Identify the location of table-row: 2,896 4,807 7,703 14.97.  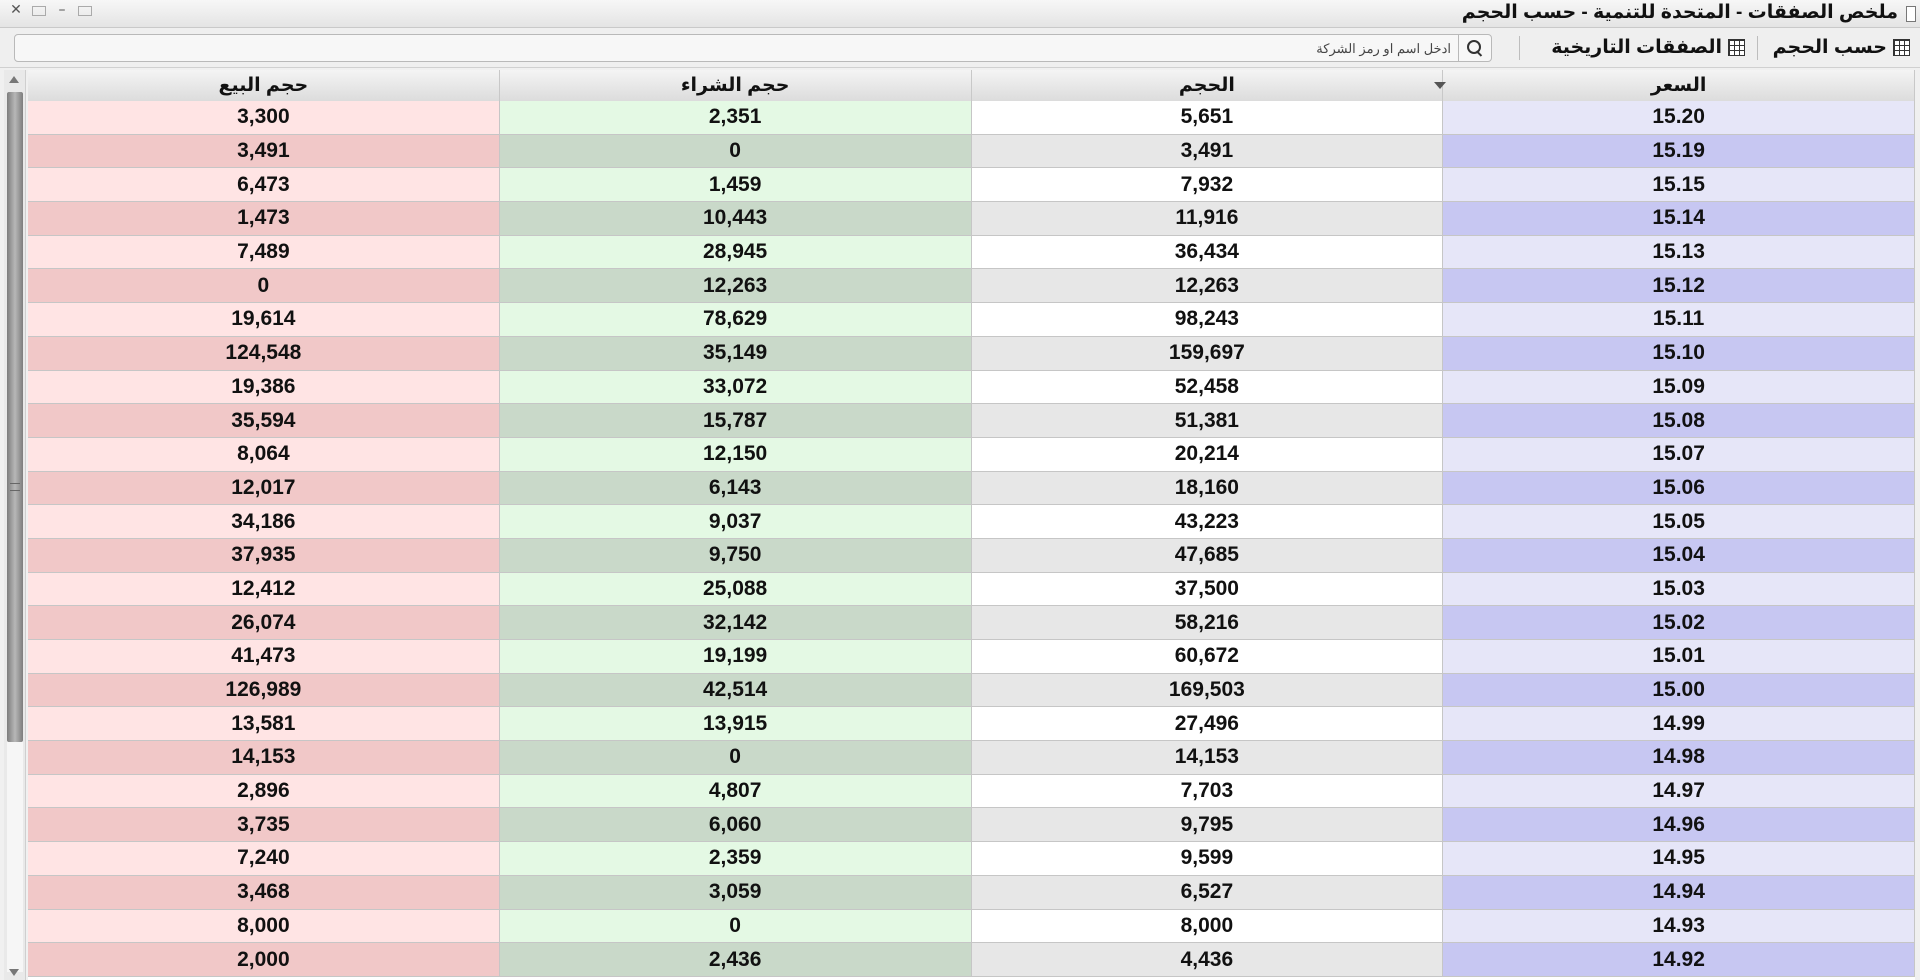
(971, 791).